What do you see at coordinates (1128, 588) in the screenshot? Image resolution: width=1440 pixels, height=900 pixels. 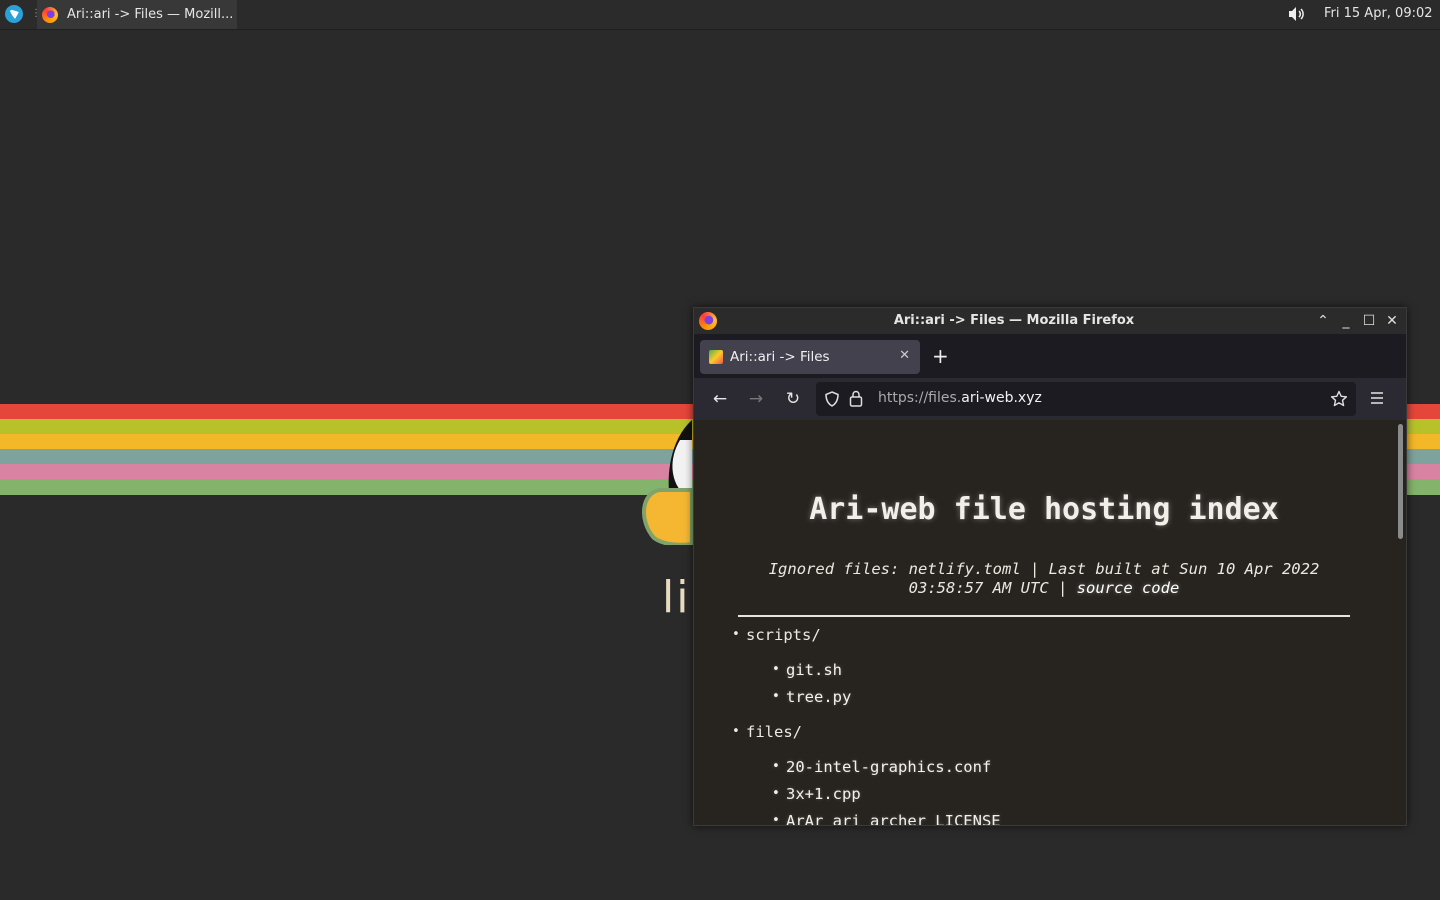 I see `source-code-link: source code` at bounding box center [1128, 588].